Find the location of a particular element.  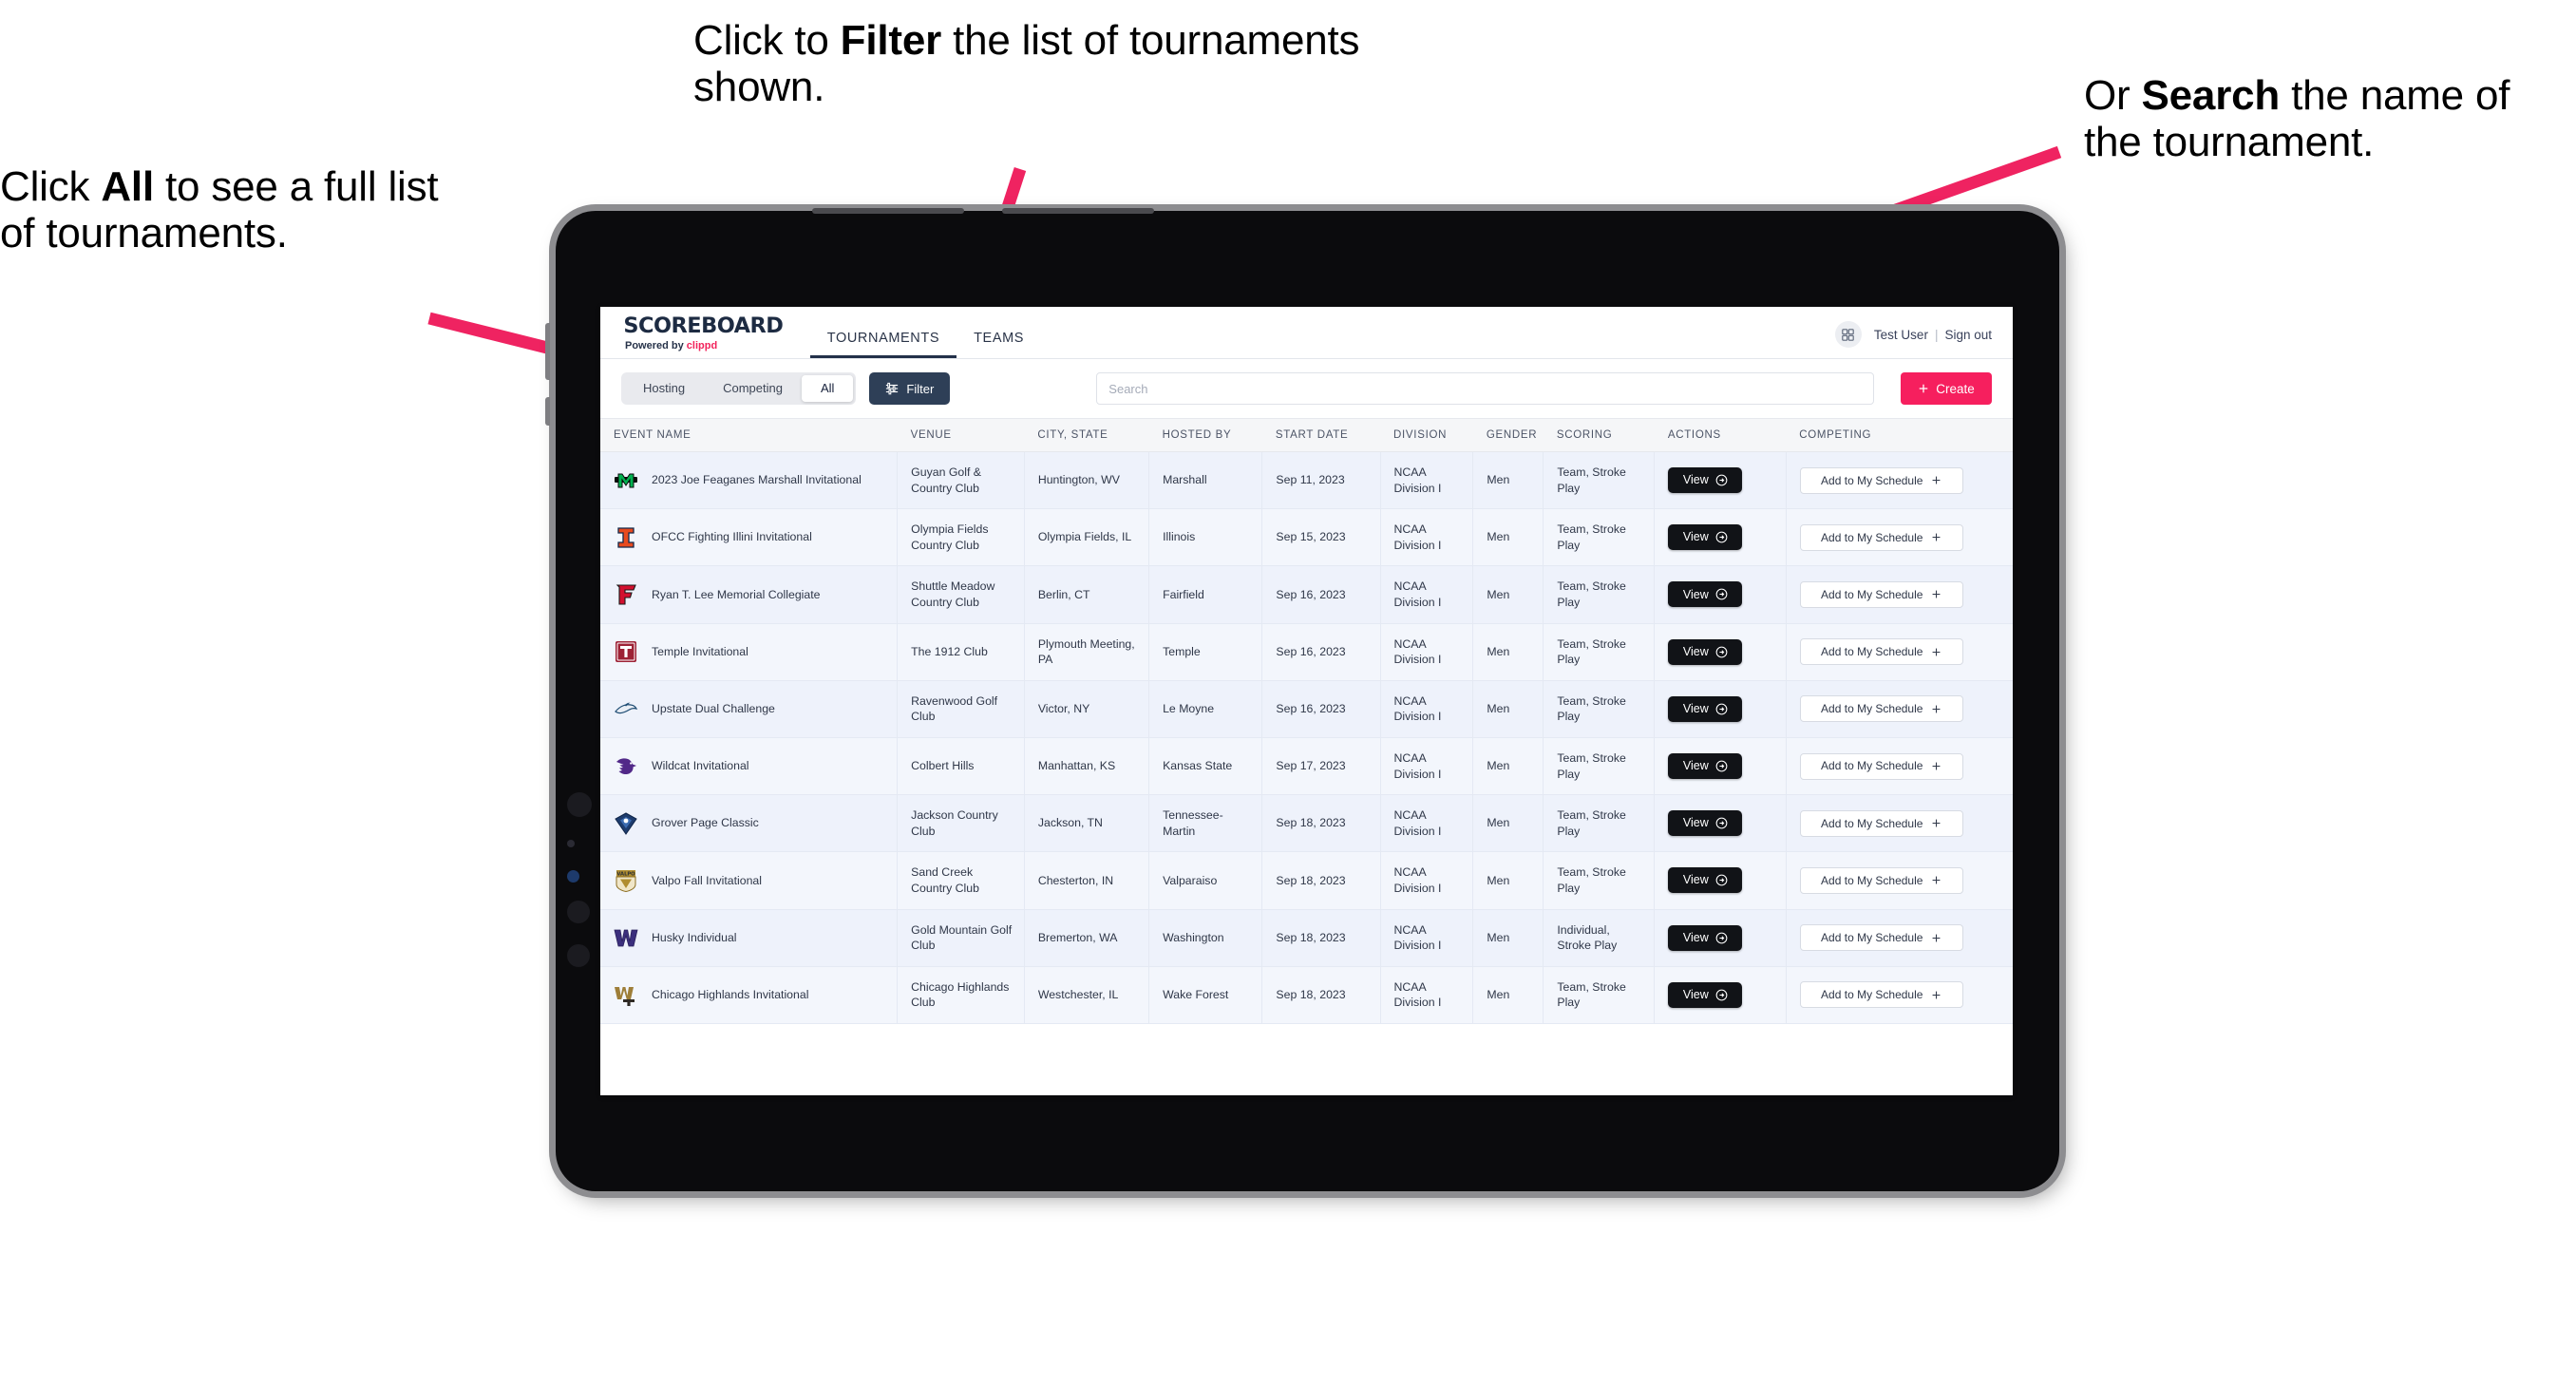

cell-city-state: Bremerton, WA is located at coordinates (1086, 938).